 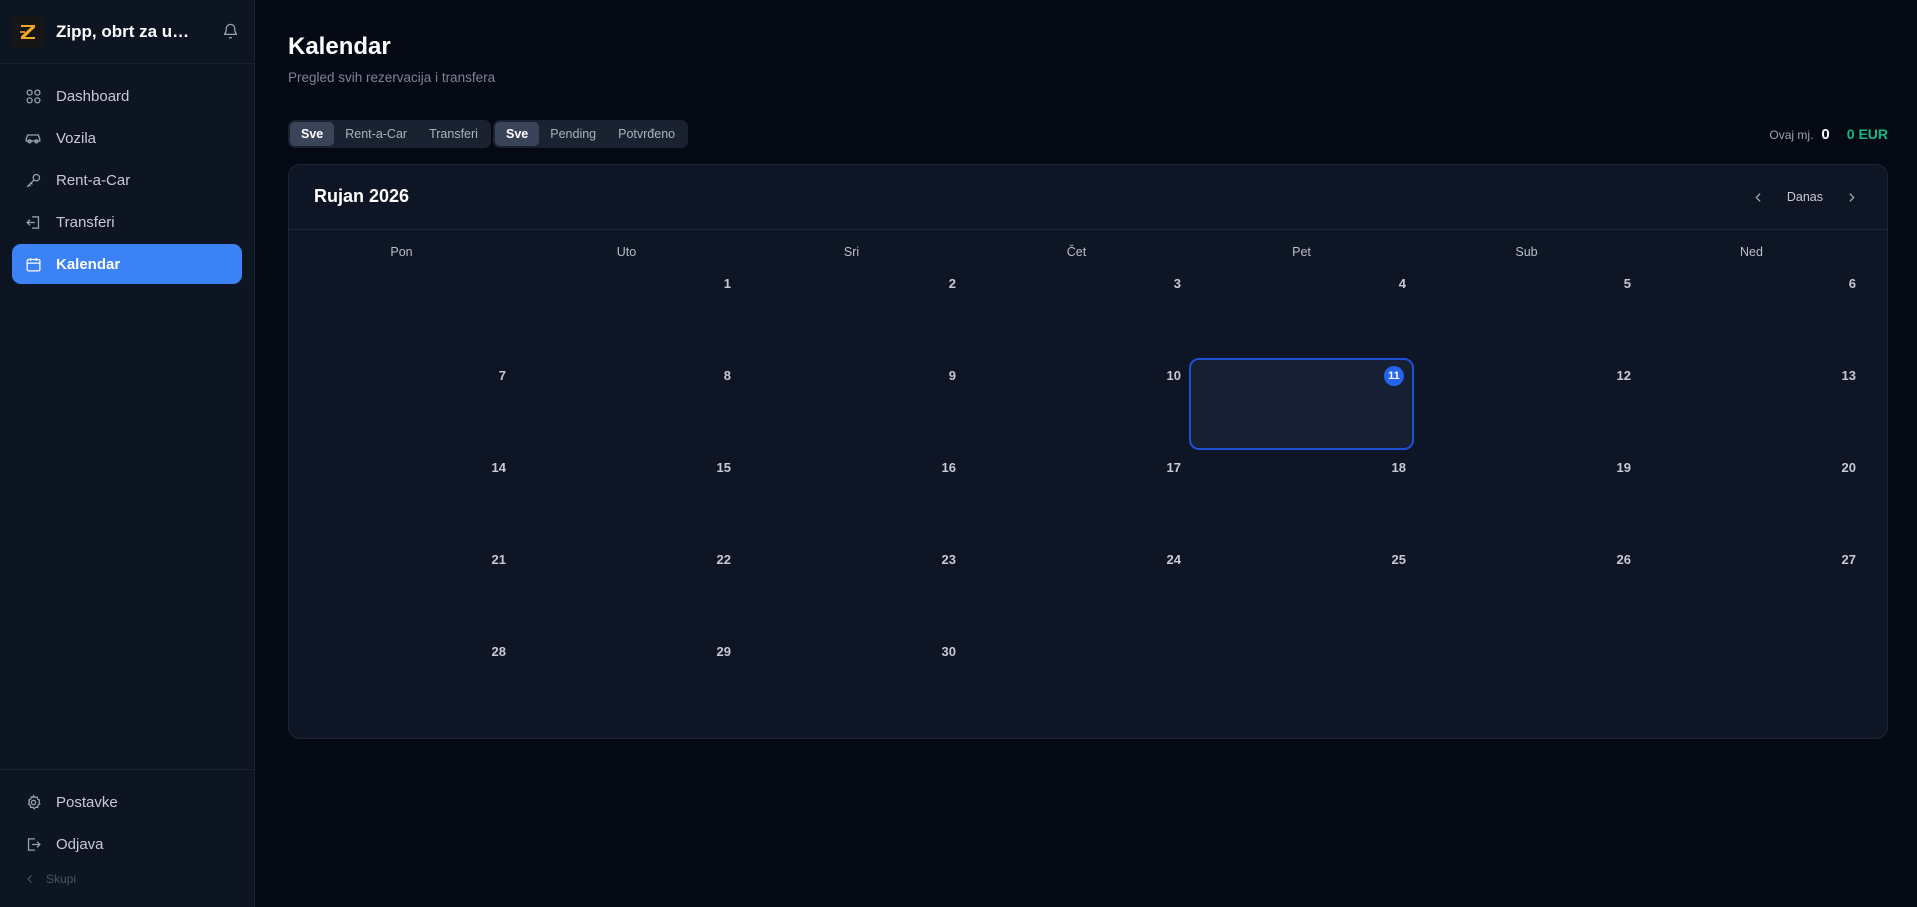 I want to click on sidebar-item-transferi: Transferi, so click(x=127, y=222).